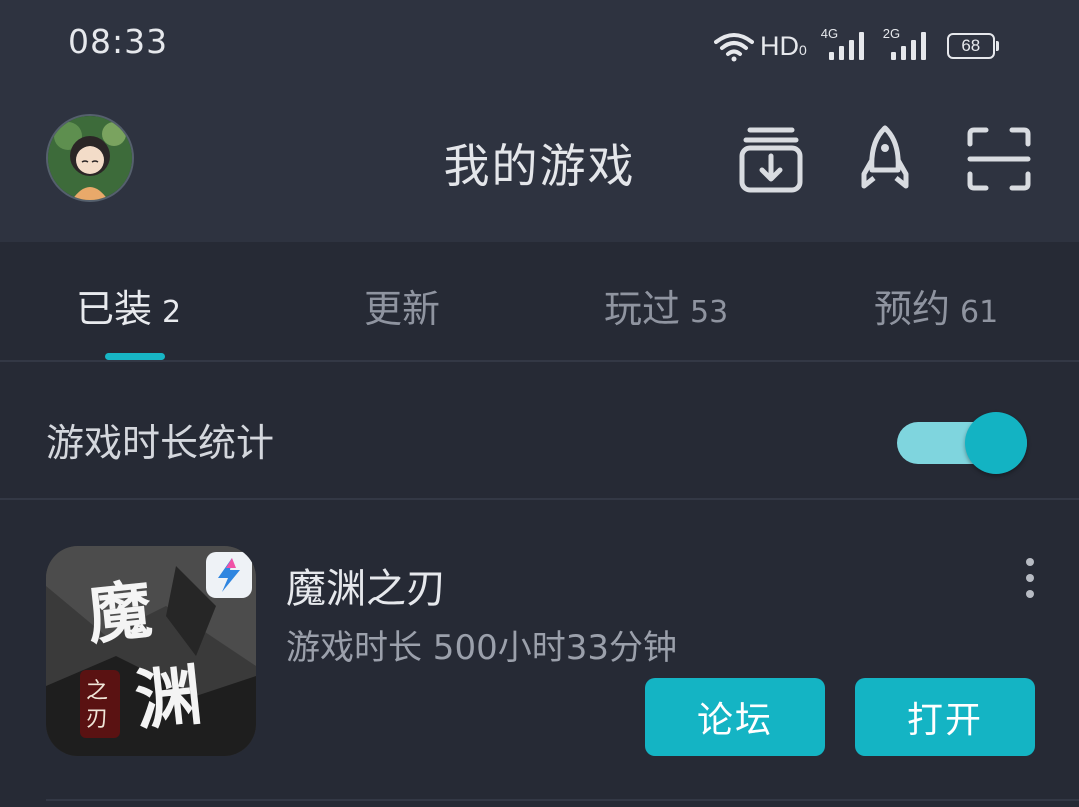  What do you see at coordinates (964, 443) in the screenshot?
I see `playtime-stats-toggle` at bounding box center [964, 443].